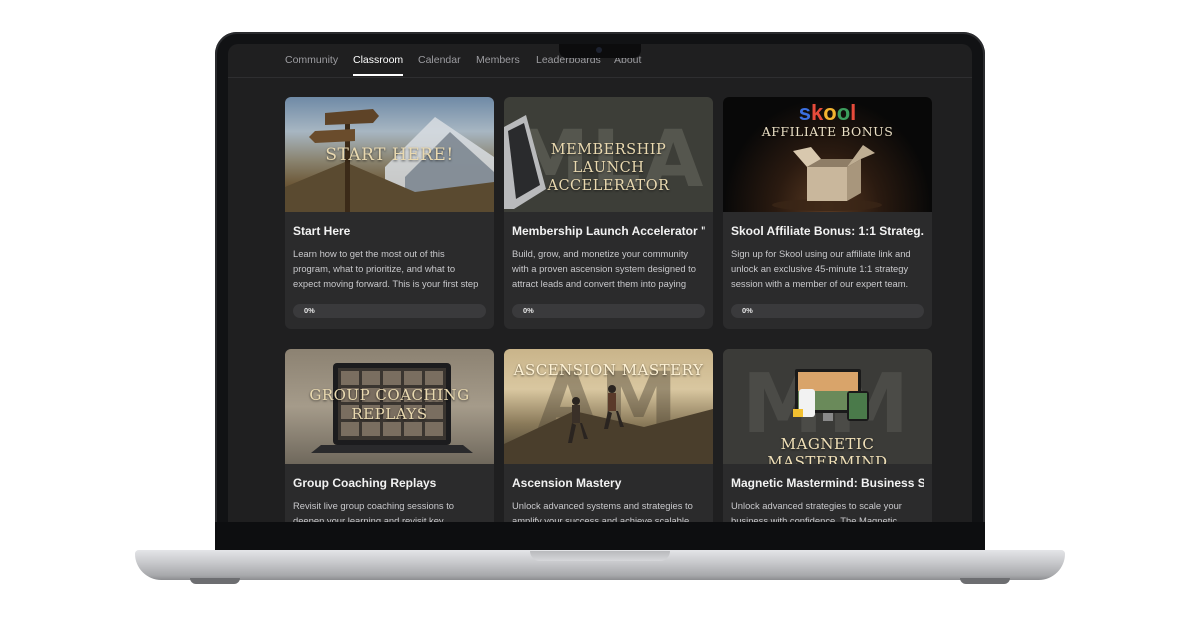 This screenshot has height=618, width=1200. I want to click on laptop-base-groove, so click(600, 556).